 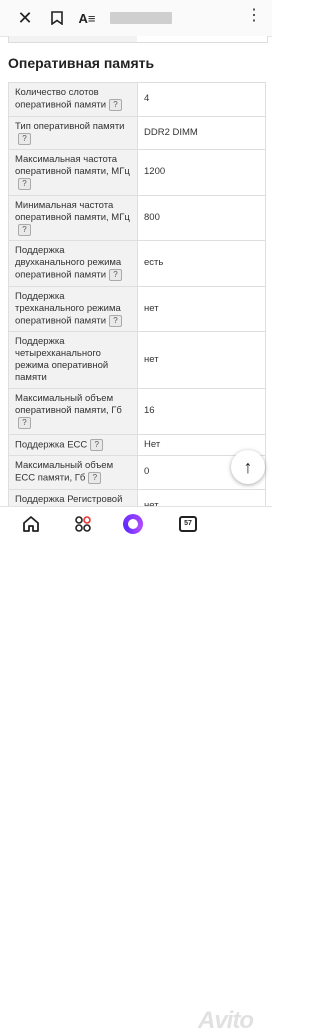 What do you see at coordinates (226, 1020) in the screenshot?
I see `avito-watermark: Avito` at bounding box center [226, 1020].